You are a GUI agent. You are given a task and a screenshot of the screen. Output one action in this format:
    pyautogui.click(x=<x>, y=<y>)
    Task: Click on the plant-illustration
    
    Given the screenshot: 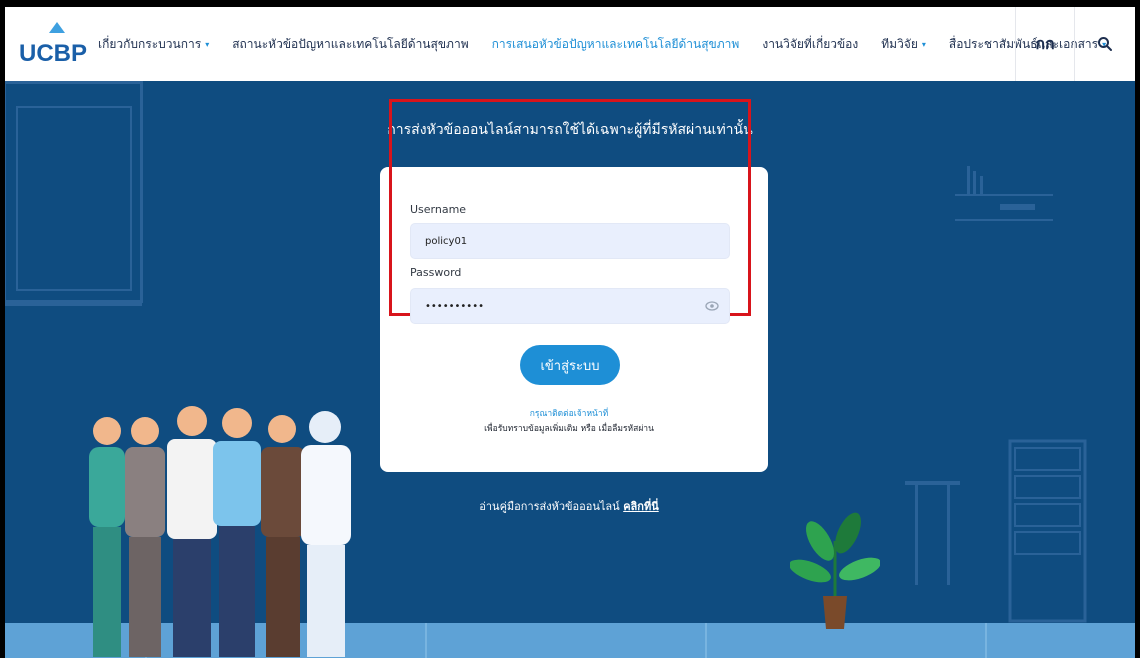 What is the action you would take?
    pyautogui.click(x=835, y=570)
    